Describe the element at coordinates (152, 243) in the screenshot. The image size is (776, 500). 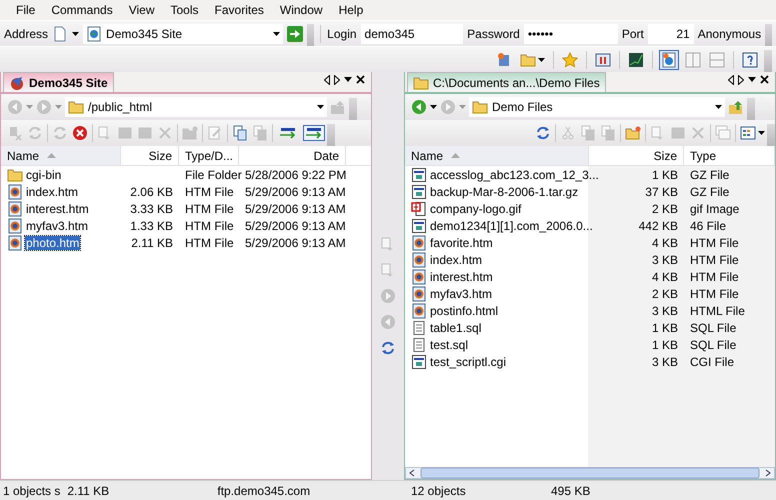
I see `table-cell-text: 2.11 KB` at that location.